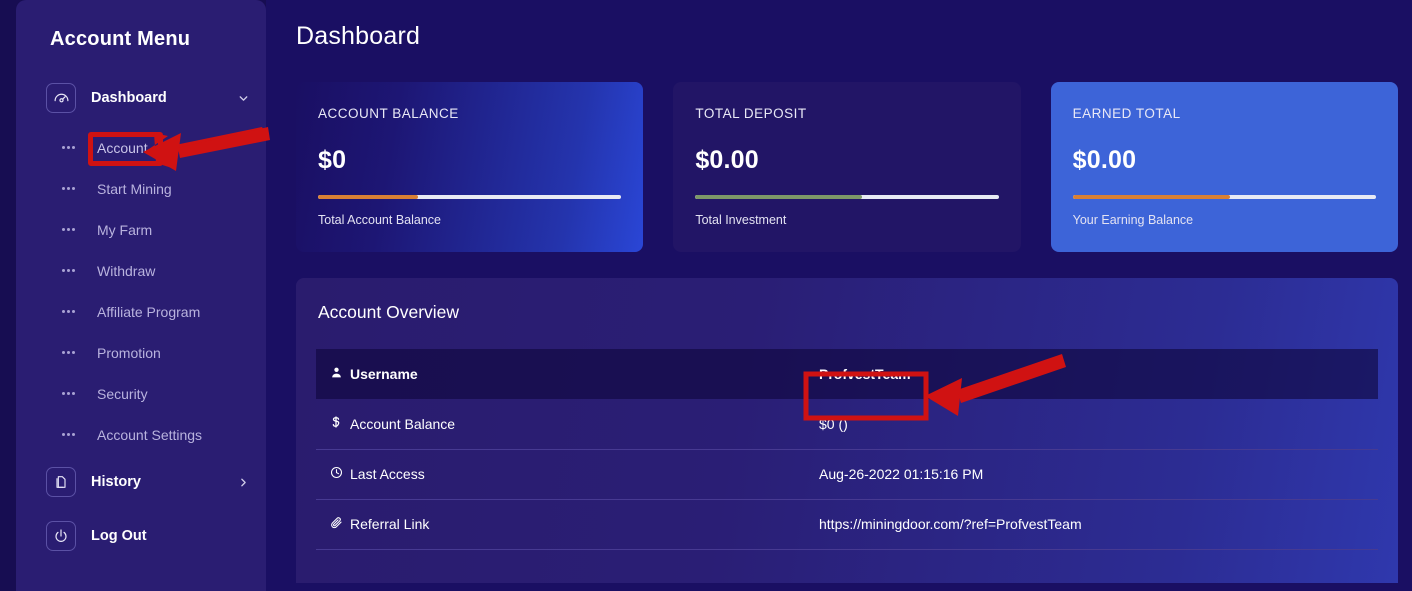 The height and width of the screenshot is (591, 1412). What do you see at coordinates (1091, 524) in the screenshot?
I see `row-value: https://miningdoor.com/?ref=ProfvestTeam` at bounding box center [1091, 524].